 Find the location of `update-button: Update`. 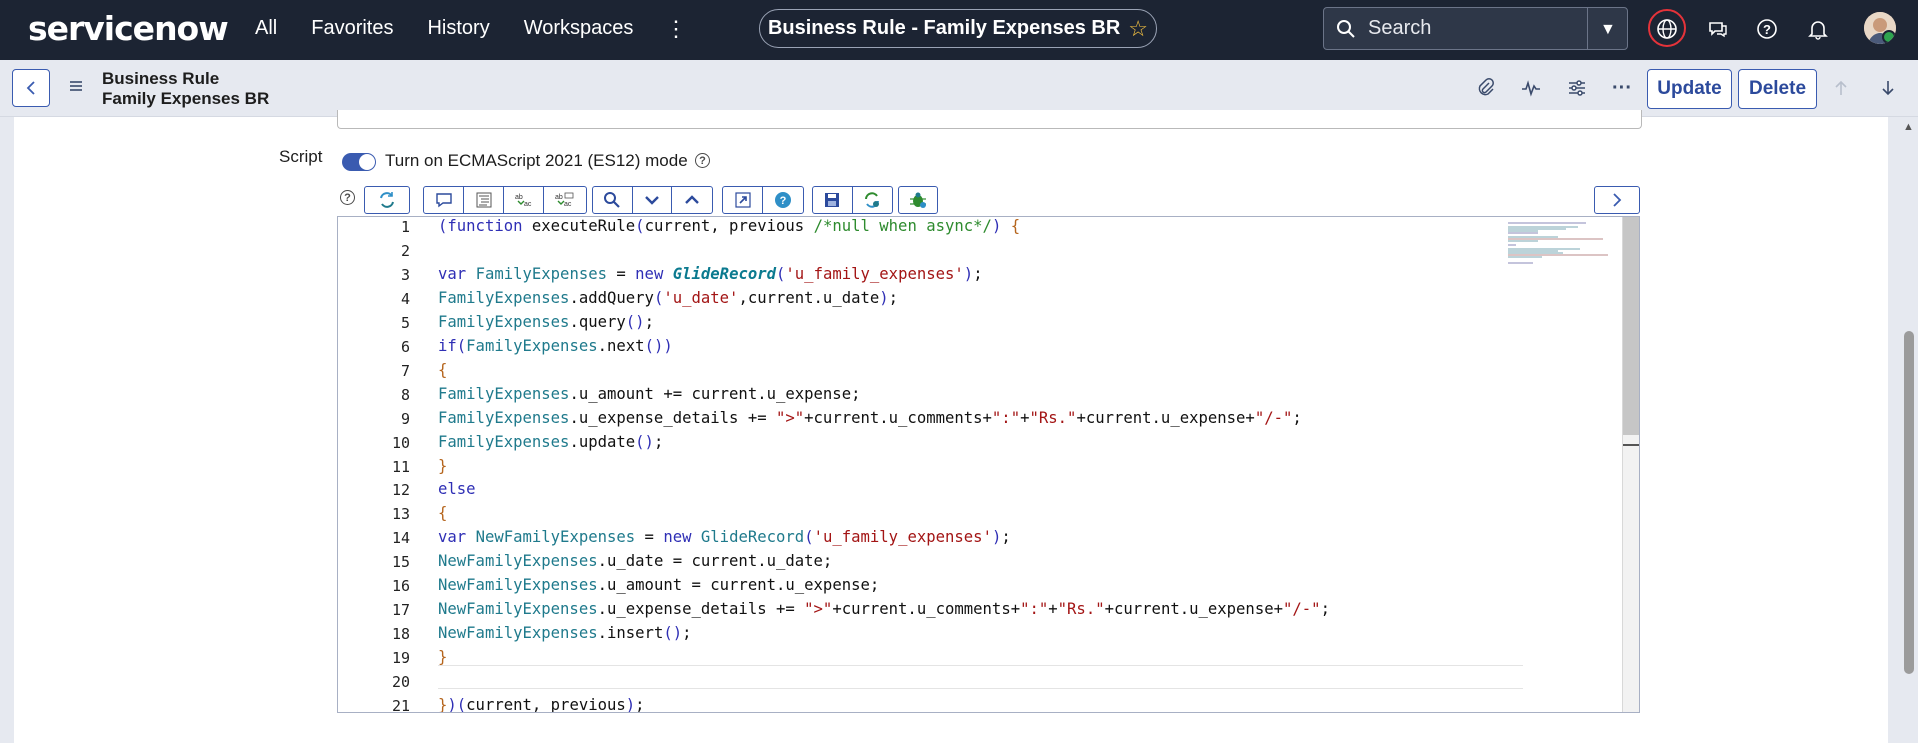

update-button: Update is located at coordinates (1689, 89).